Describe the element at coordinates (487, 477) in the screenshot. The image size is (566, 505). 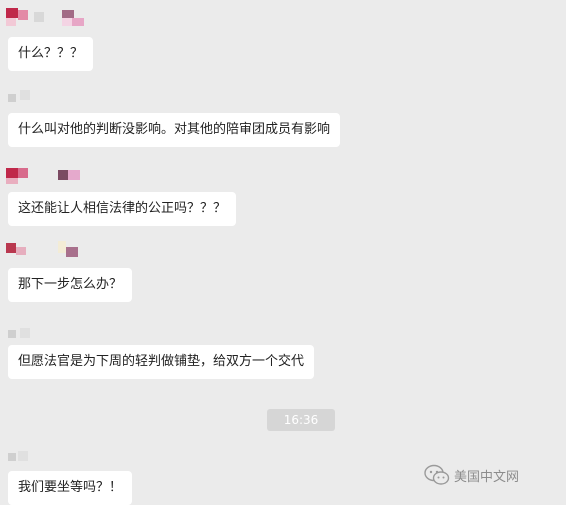
I see `watermark-label: 美国中文网` at that location.